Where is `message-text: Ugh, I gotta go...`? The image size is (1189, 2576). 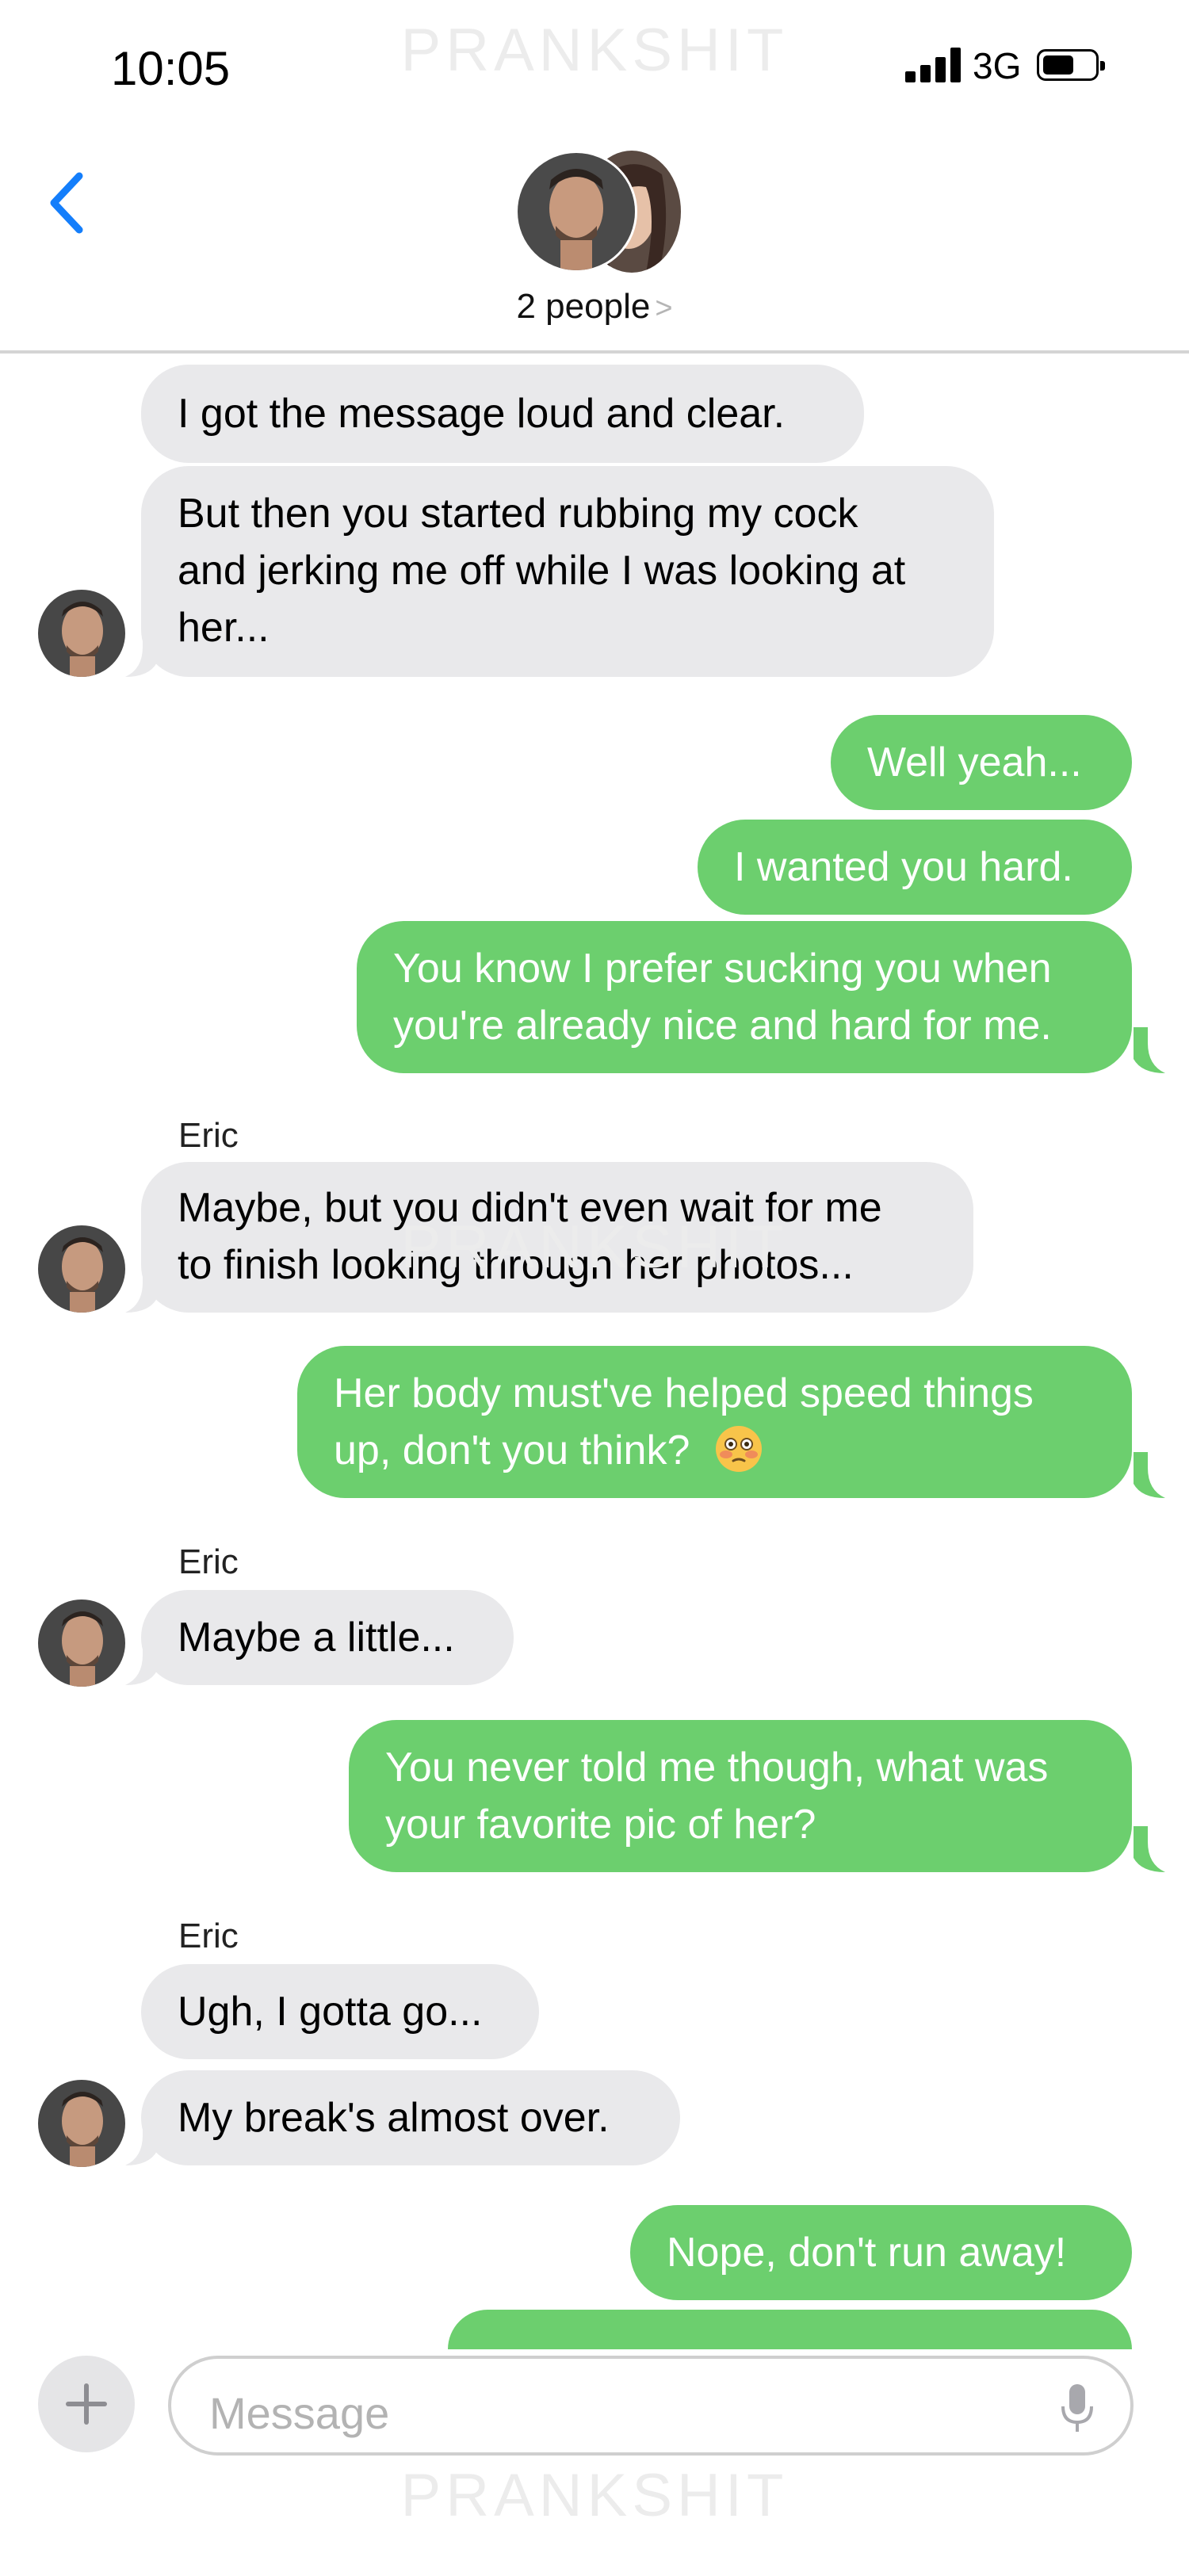 message-text: Ugh, I gotta go... is located at coordinates (330, 2012).